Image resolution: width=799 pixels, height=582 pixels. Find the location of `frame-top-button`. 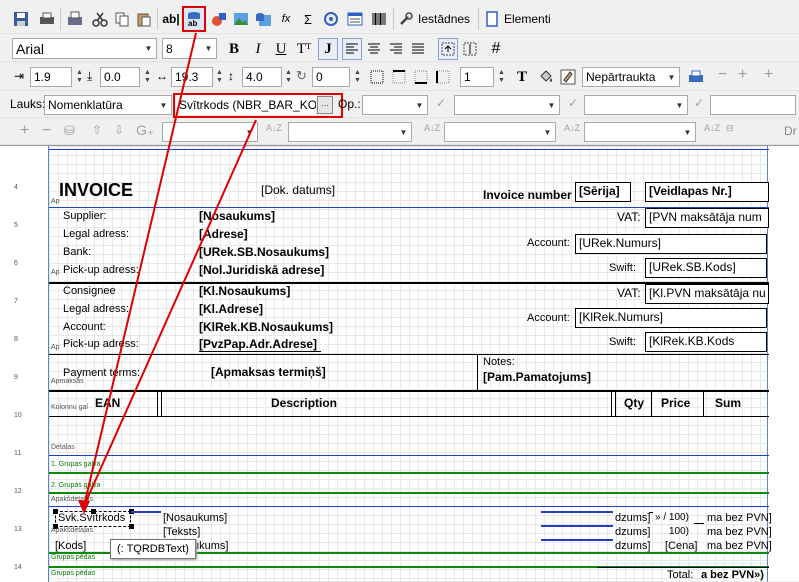

frame-top-button is located at coordinates (399, 77).